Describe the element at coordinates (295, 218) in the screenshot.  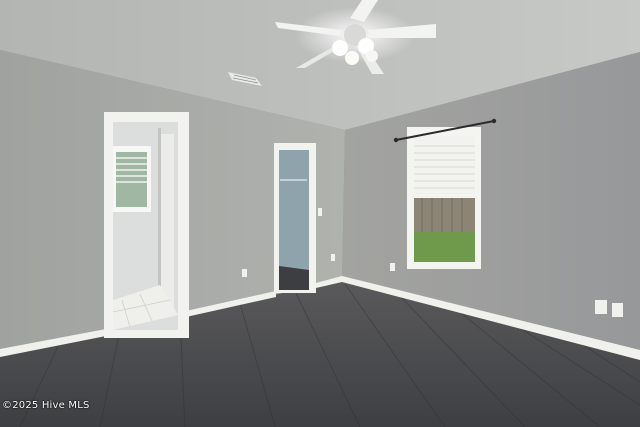
I see `closet-doorway` at that location.